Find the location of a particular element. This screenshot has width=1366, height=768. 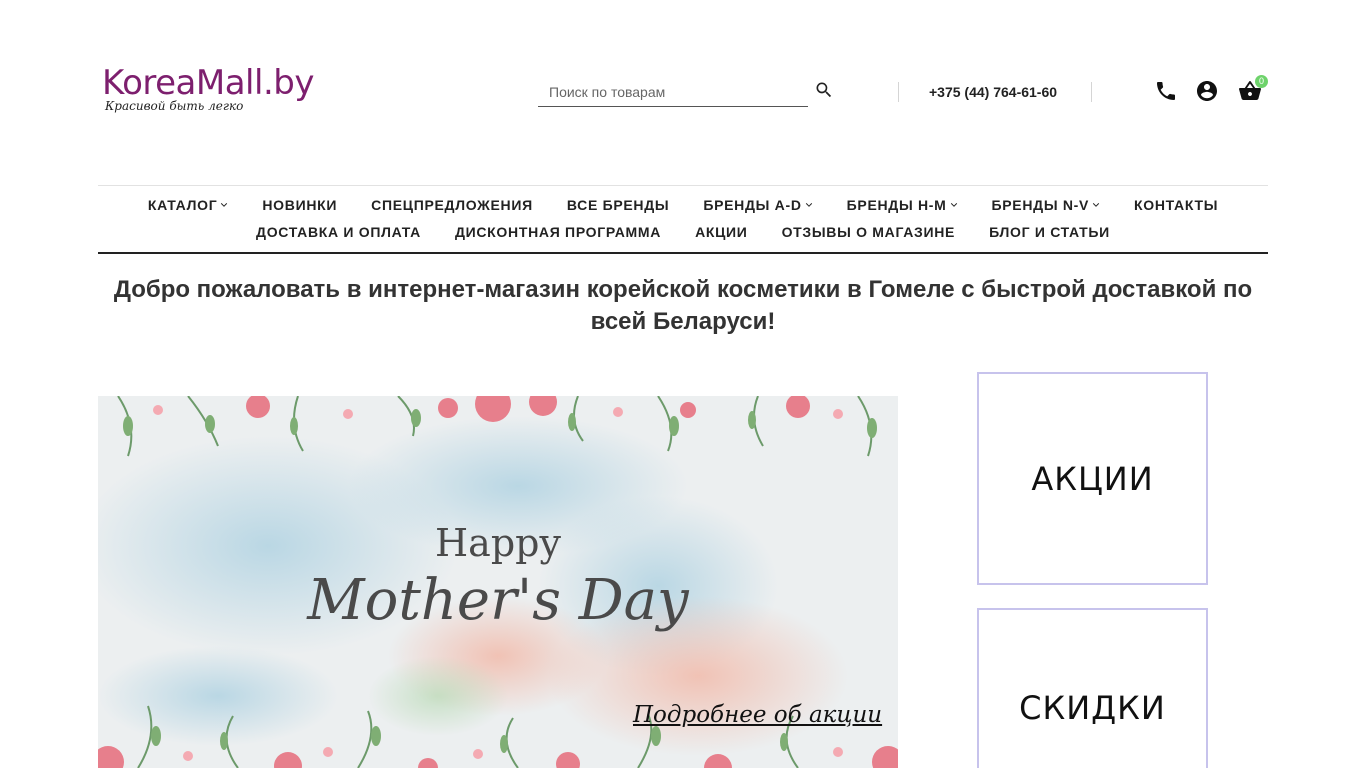

nav-item-reviews: ОТЗЫВЫ О МАГАЗИНЕ is located at coordinates (869, 232).